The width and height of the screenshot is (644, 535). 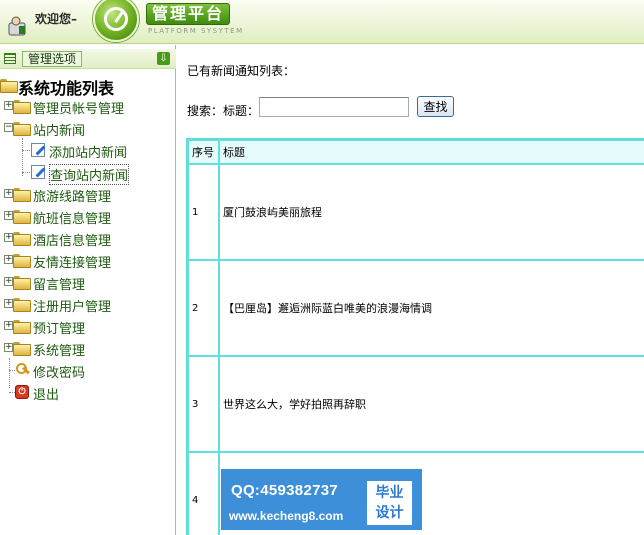 What do you see at coordinates (203, 212) in the screenshot?
I see `row-index: 1` at bounding box center [203, 212].